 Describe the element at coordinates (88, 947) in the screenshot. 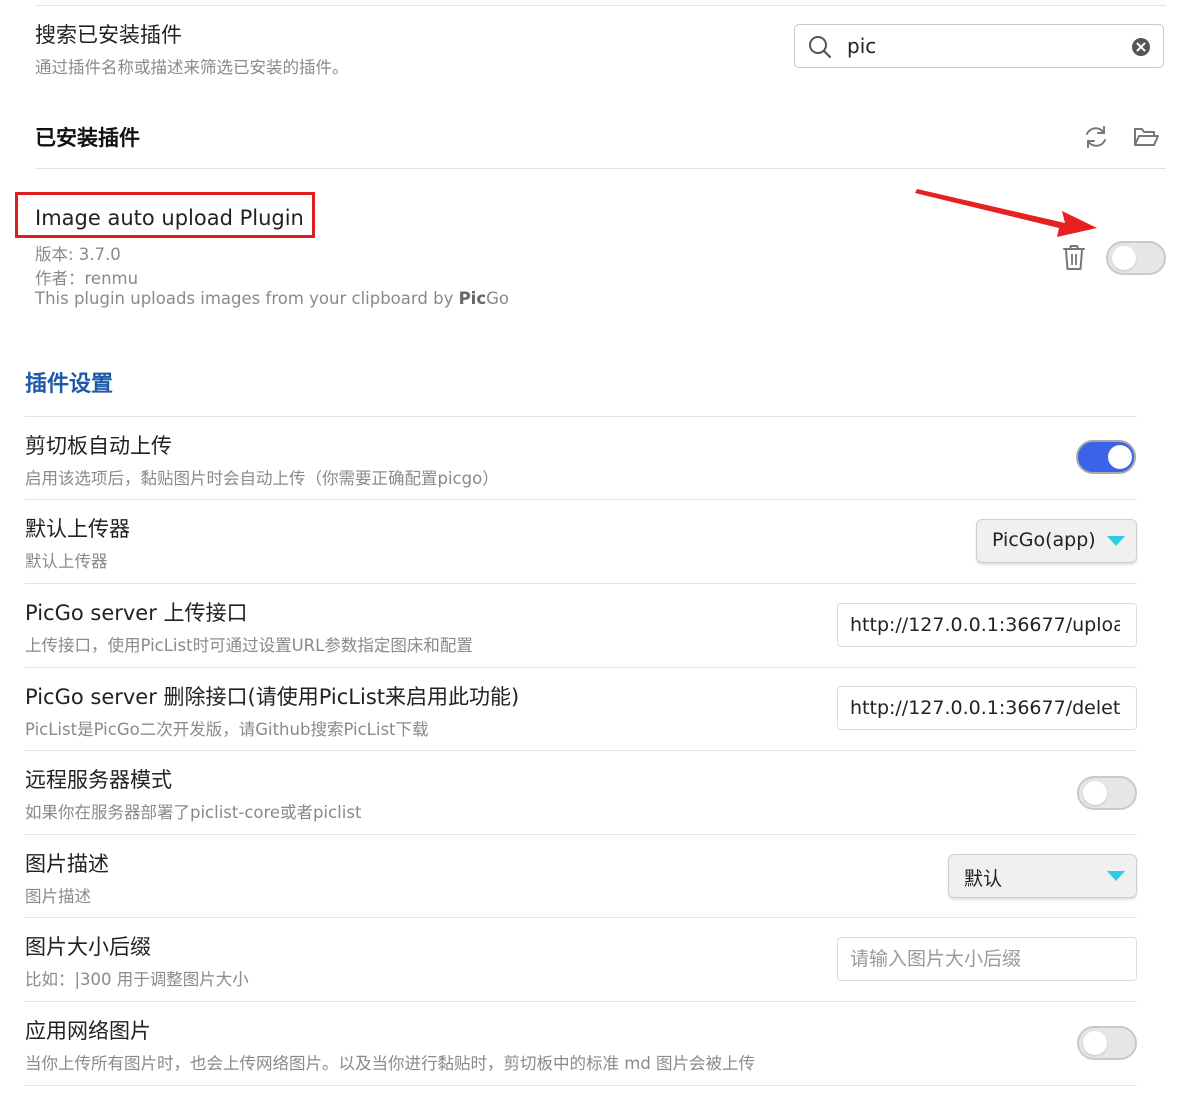

I see `setting-size-suffix-title: 图片大小后缀` at that location.